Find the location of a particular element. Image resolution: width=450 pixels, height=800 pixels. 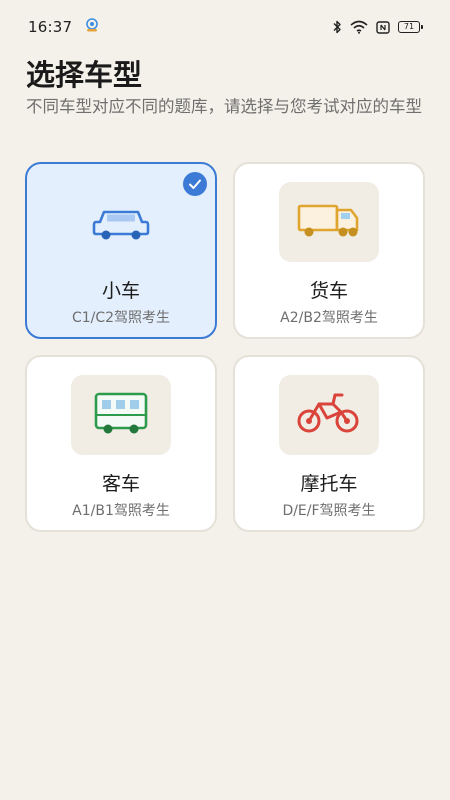

vehicle-card-desc: A1/B1驾照考生 is located at coordinates (121, 511).